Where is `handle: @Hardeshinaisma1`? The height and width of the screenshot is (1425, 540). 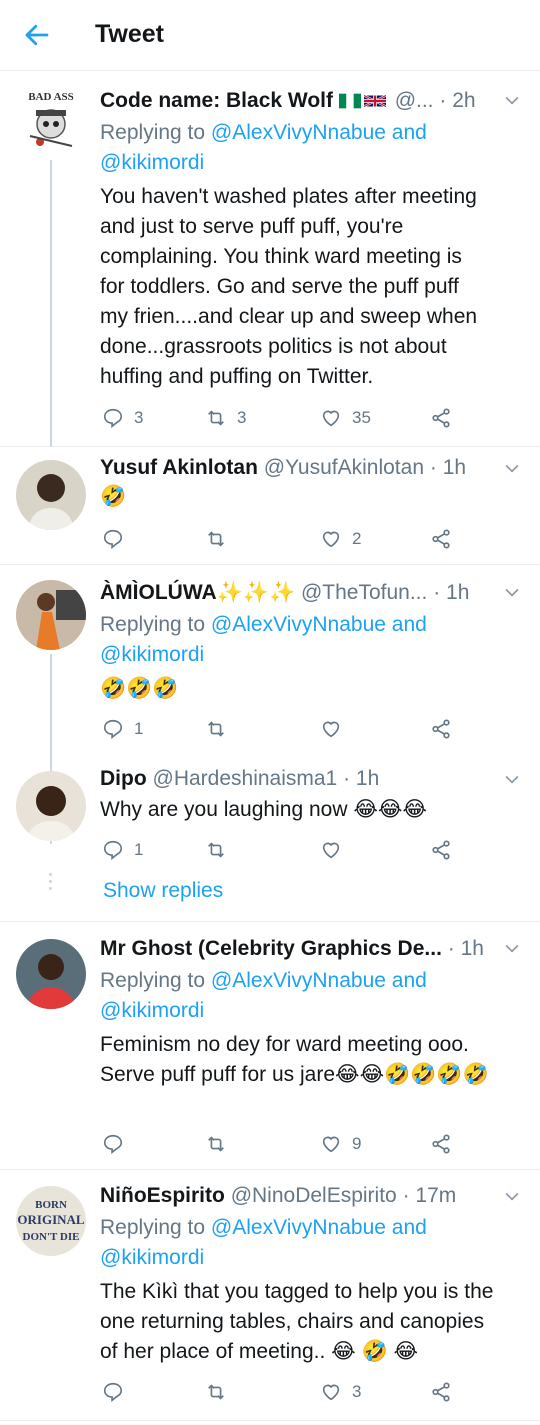
handle: @Hardeshinaisma1 is located at coordinates (245, 778).